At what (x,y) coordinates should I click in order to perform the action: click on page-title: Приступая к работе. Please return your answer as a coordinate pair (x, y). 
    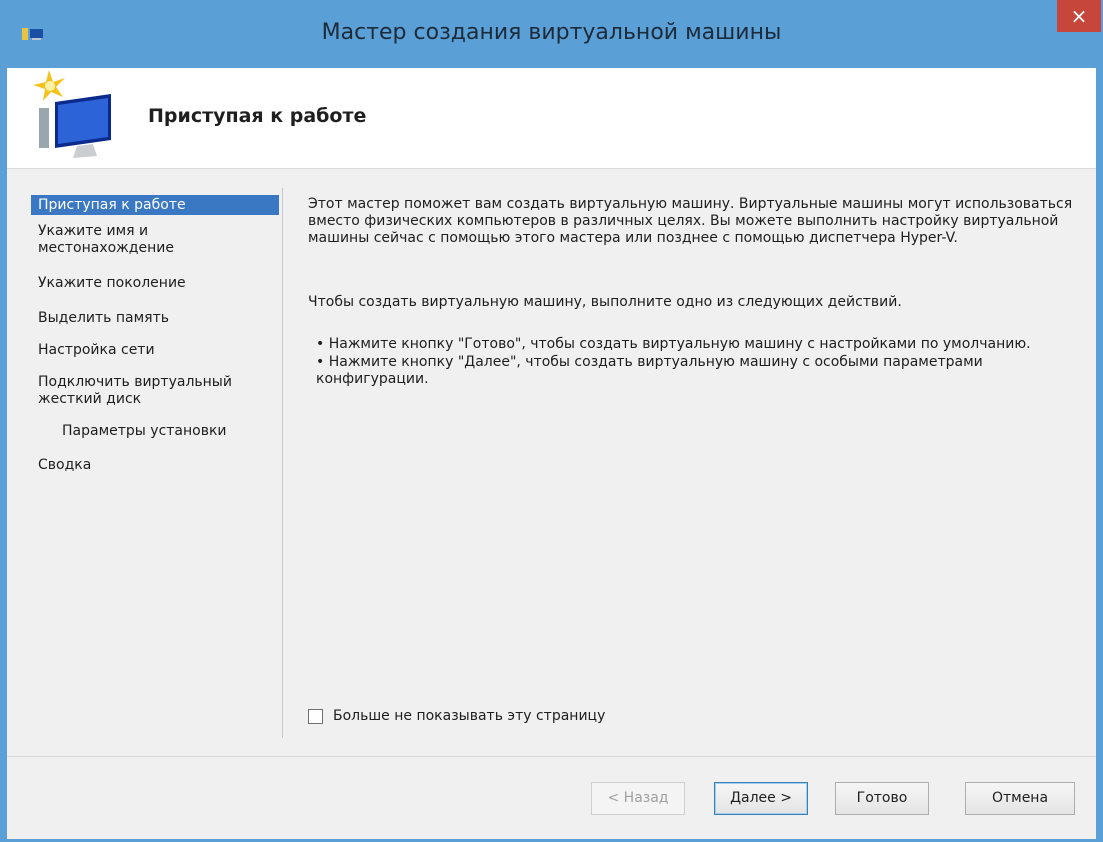
    Looking at the image, I should click on (257, 116).